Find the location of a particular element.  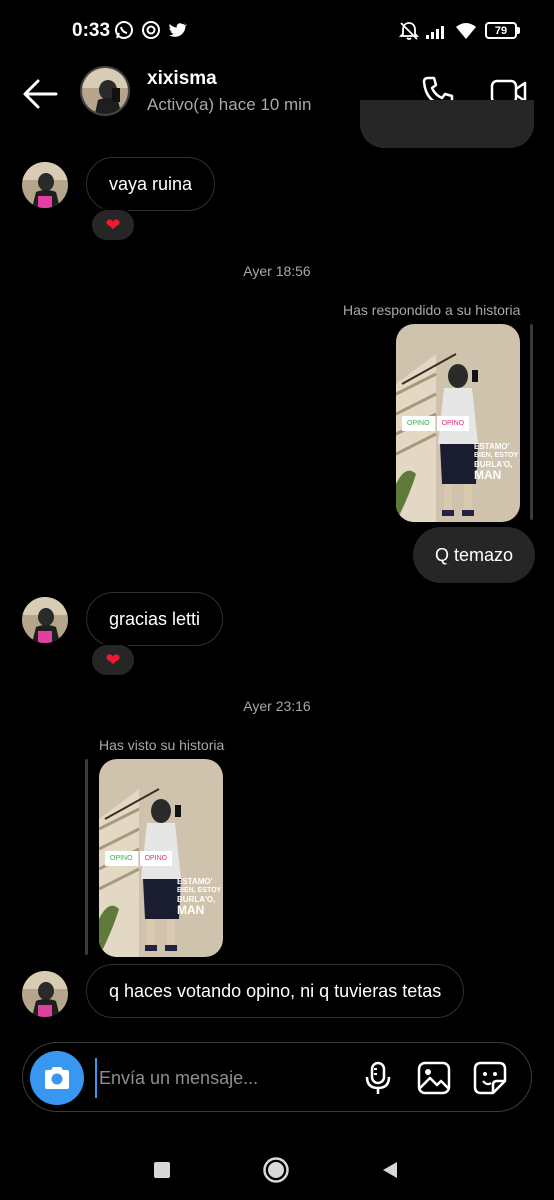

message-bubble: vaya ruina is located at coordinates (151, 184).